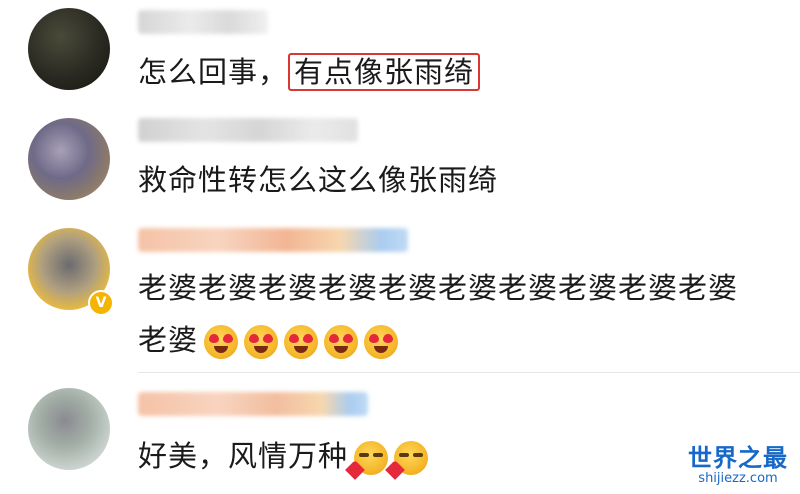 The height and width of the screenshot is (494, 800). I want to click on watermark-sub: shijiezz.com, so click(738, 478).